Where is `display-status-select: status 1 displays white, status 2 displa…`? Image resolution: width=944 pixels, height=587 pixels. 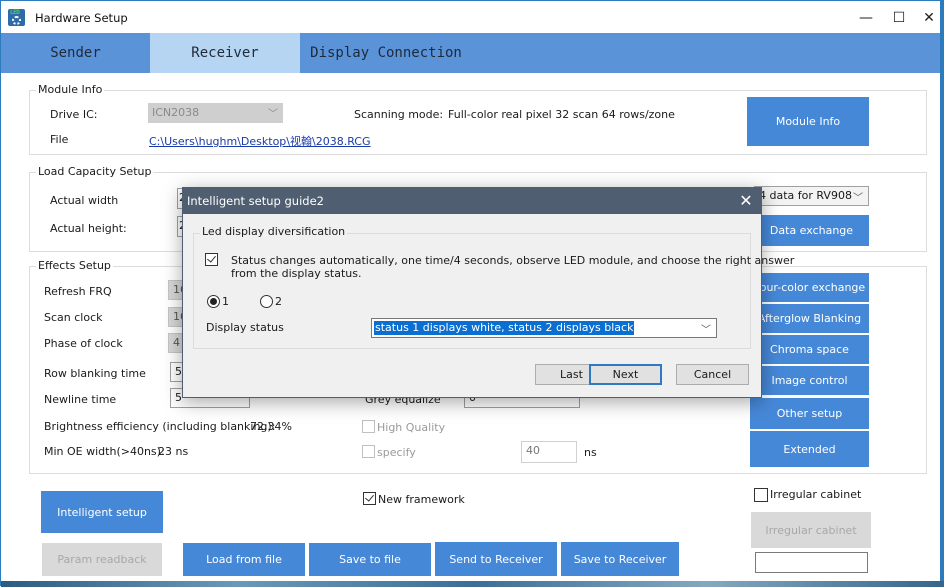 display-status-select: status 1 displays white, status 2 displa… is located at coordinates (544, 328).